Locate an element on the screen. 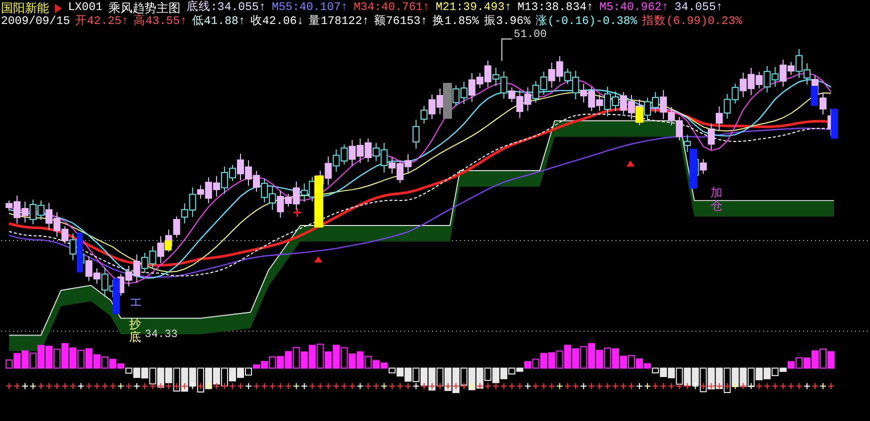 The height and width of the screenshot is (421, 870). indicator-value: 底线:34.055↑ is located at coordinates (226, 8).